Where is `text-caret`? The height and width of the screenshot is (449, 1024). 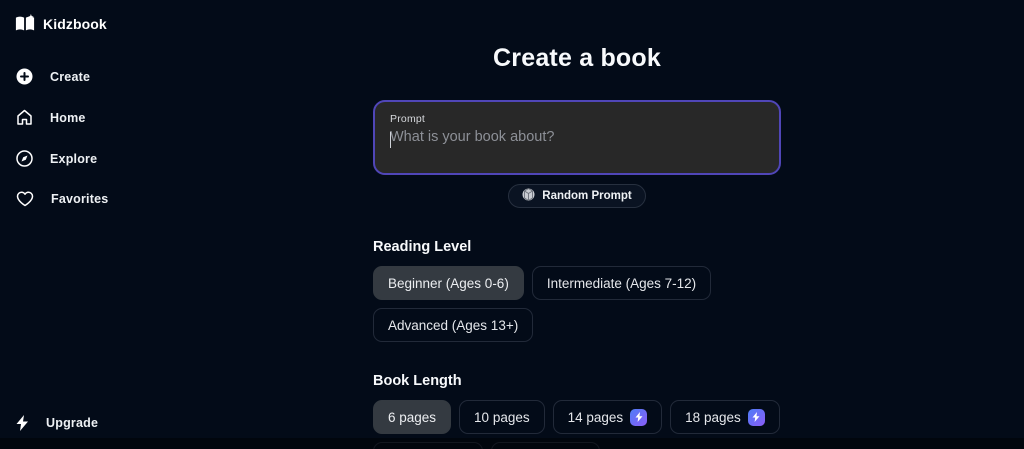
text-caret is located at coordinates (390, 140).